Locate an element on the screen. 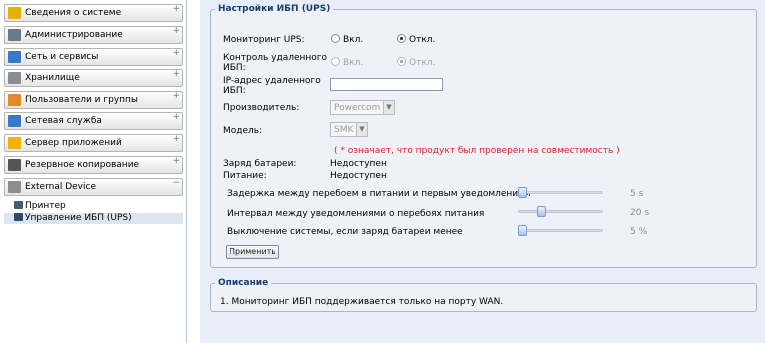 The image size is (765, 343). model-select: SMK ▼ is located at coordinates (349, 129).